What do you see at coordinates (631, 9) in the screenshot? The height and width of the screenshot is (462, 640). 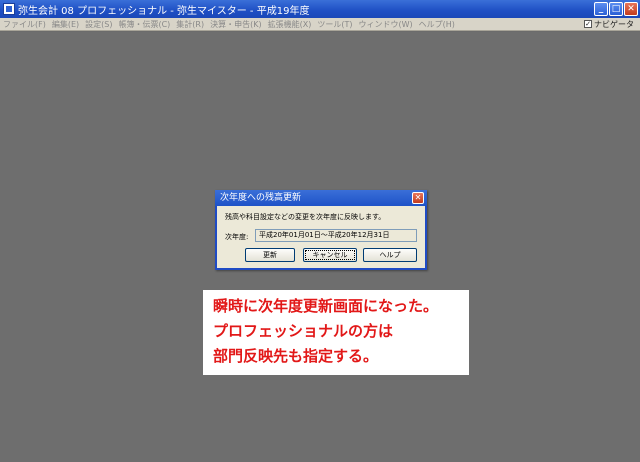 I see `close-button: ✕` at bounding box center [631, 9].